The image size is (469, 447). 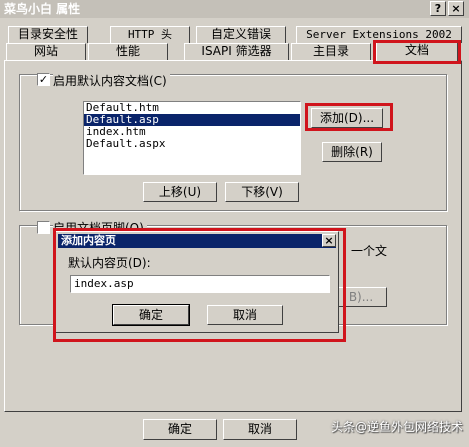 What do you see at coordinates (262, 192) in the screenshot?
I see `move-down-button: 下移(V)` at bounding box center [262, 192].